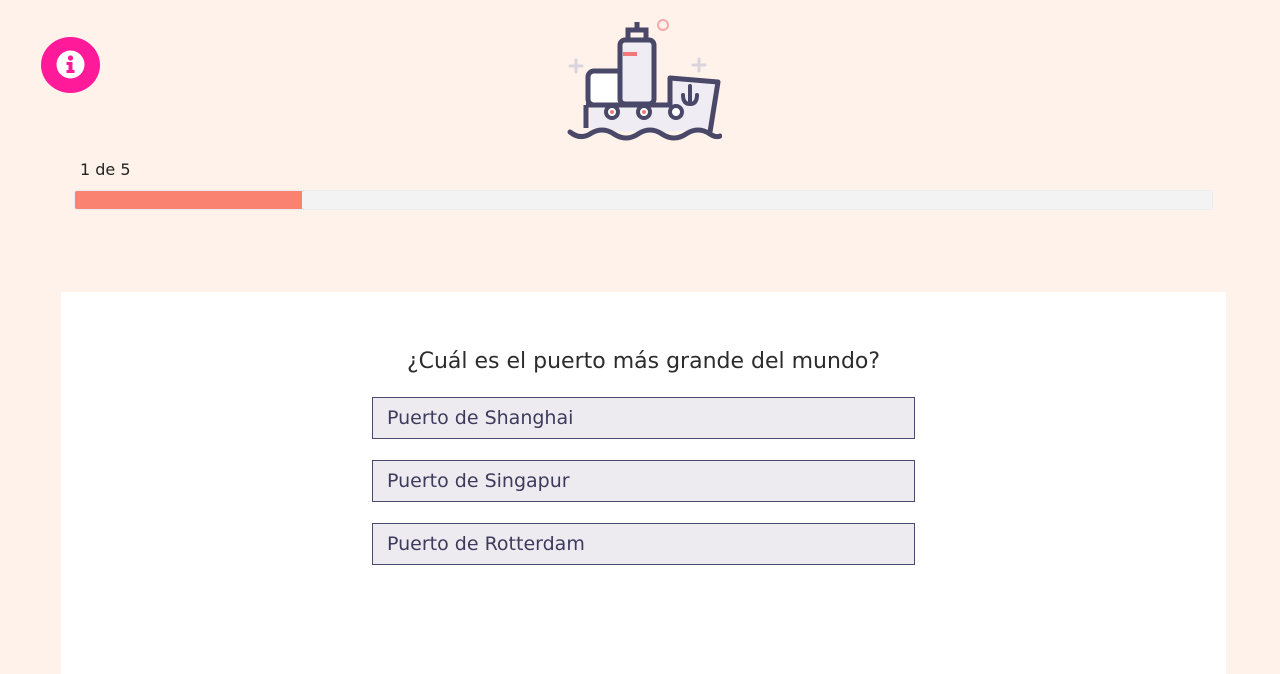  I want to click on info-icon, so click(70, 64).